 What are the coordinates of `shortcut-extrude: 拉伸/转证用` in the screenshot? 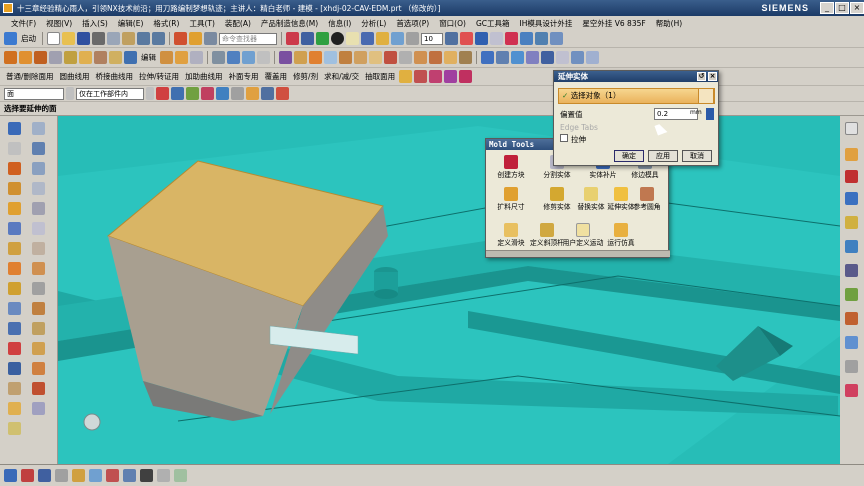 It's located at (159, 76).